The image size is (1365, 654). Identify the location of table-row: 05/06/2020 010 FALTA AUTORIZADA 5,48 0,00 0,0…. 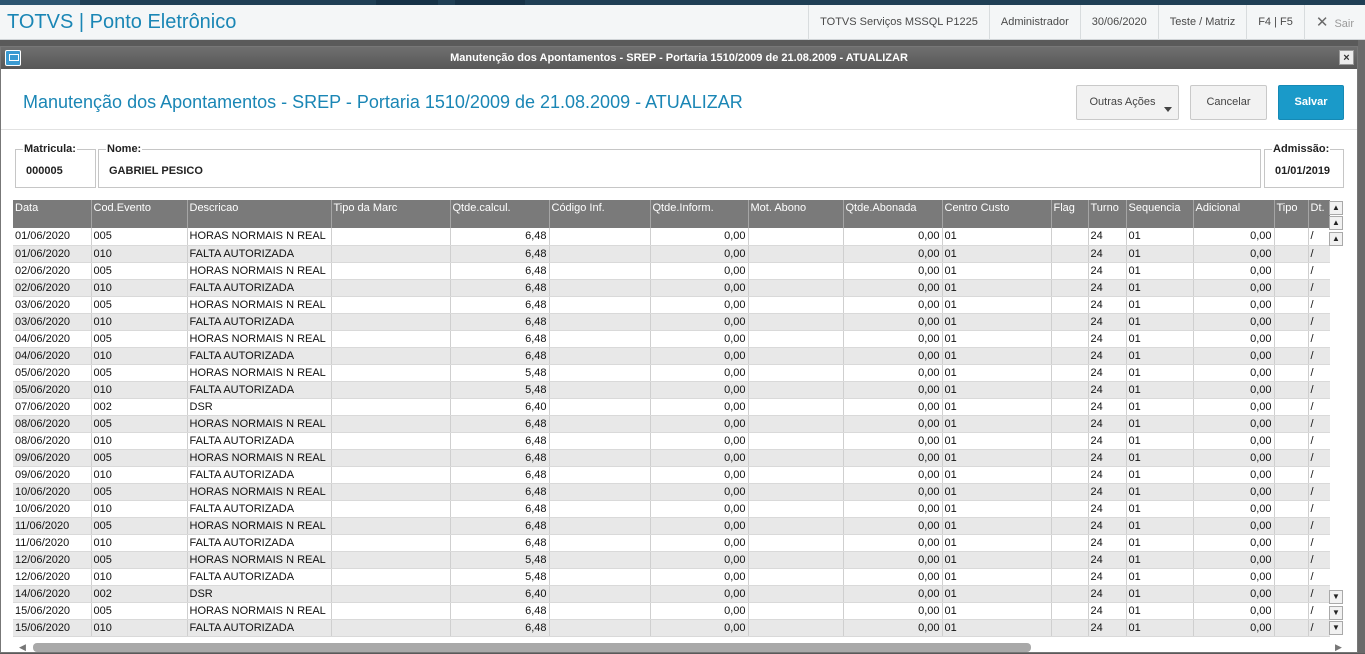
(671, 390).